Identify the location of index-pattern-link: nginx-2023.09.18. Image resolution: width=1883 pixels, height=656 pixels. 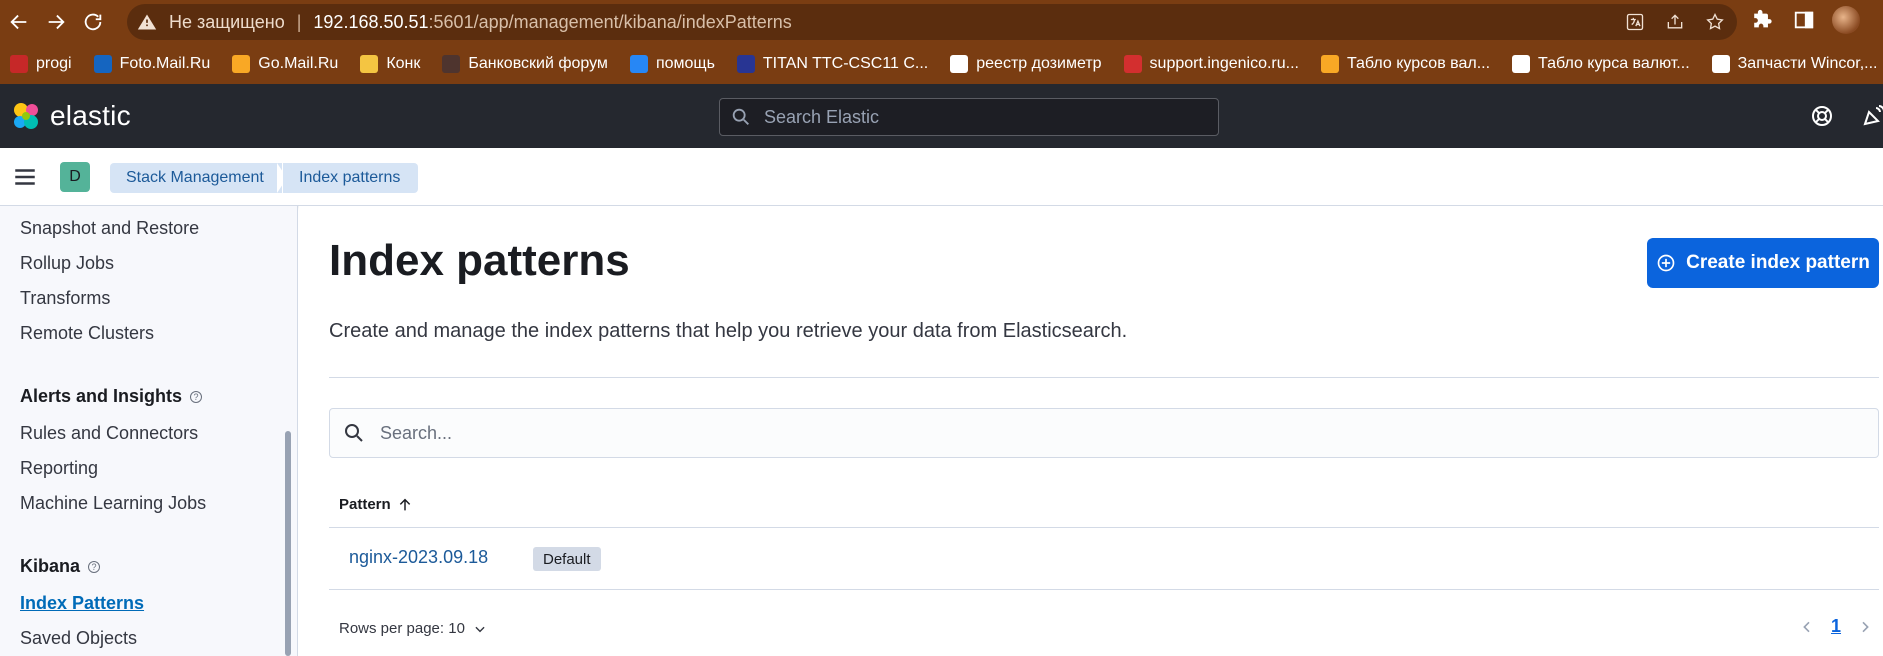
(418, 557).